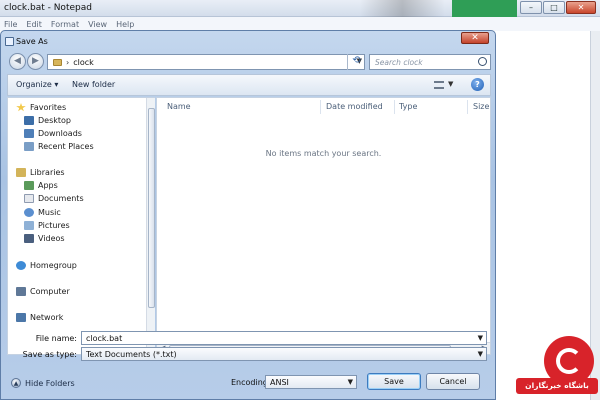 Image resolution: width=600 pixels, height=400 pixels. What do you see at coordinates (54, 198) in the screenshot?
I see `nav-documents: Documents` at bounding box center [54, 198].